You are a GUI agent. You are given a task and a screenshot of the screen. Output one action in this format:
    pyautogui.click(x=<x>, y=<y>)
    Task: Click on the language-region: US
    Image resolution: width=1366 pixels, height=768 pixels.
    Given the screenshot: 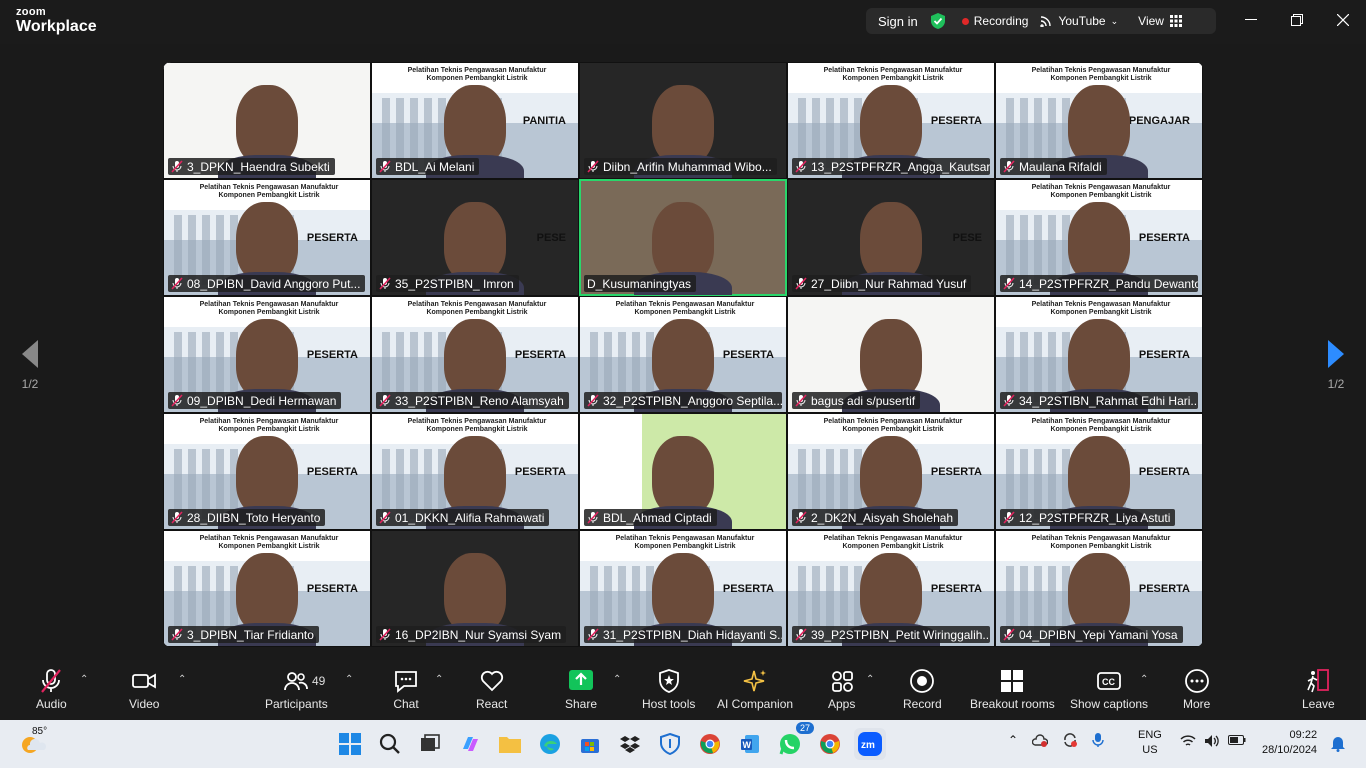 What is the action you would take?
    pyautogui.click(x=1150, y=749)
    